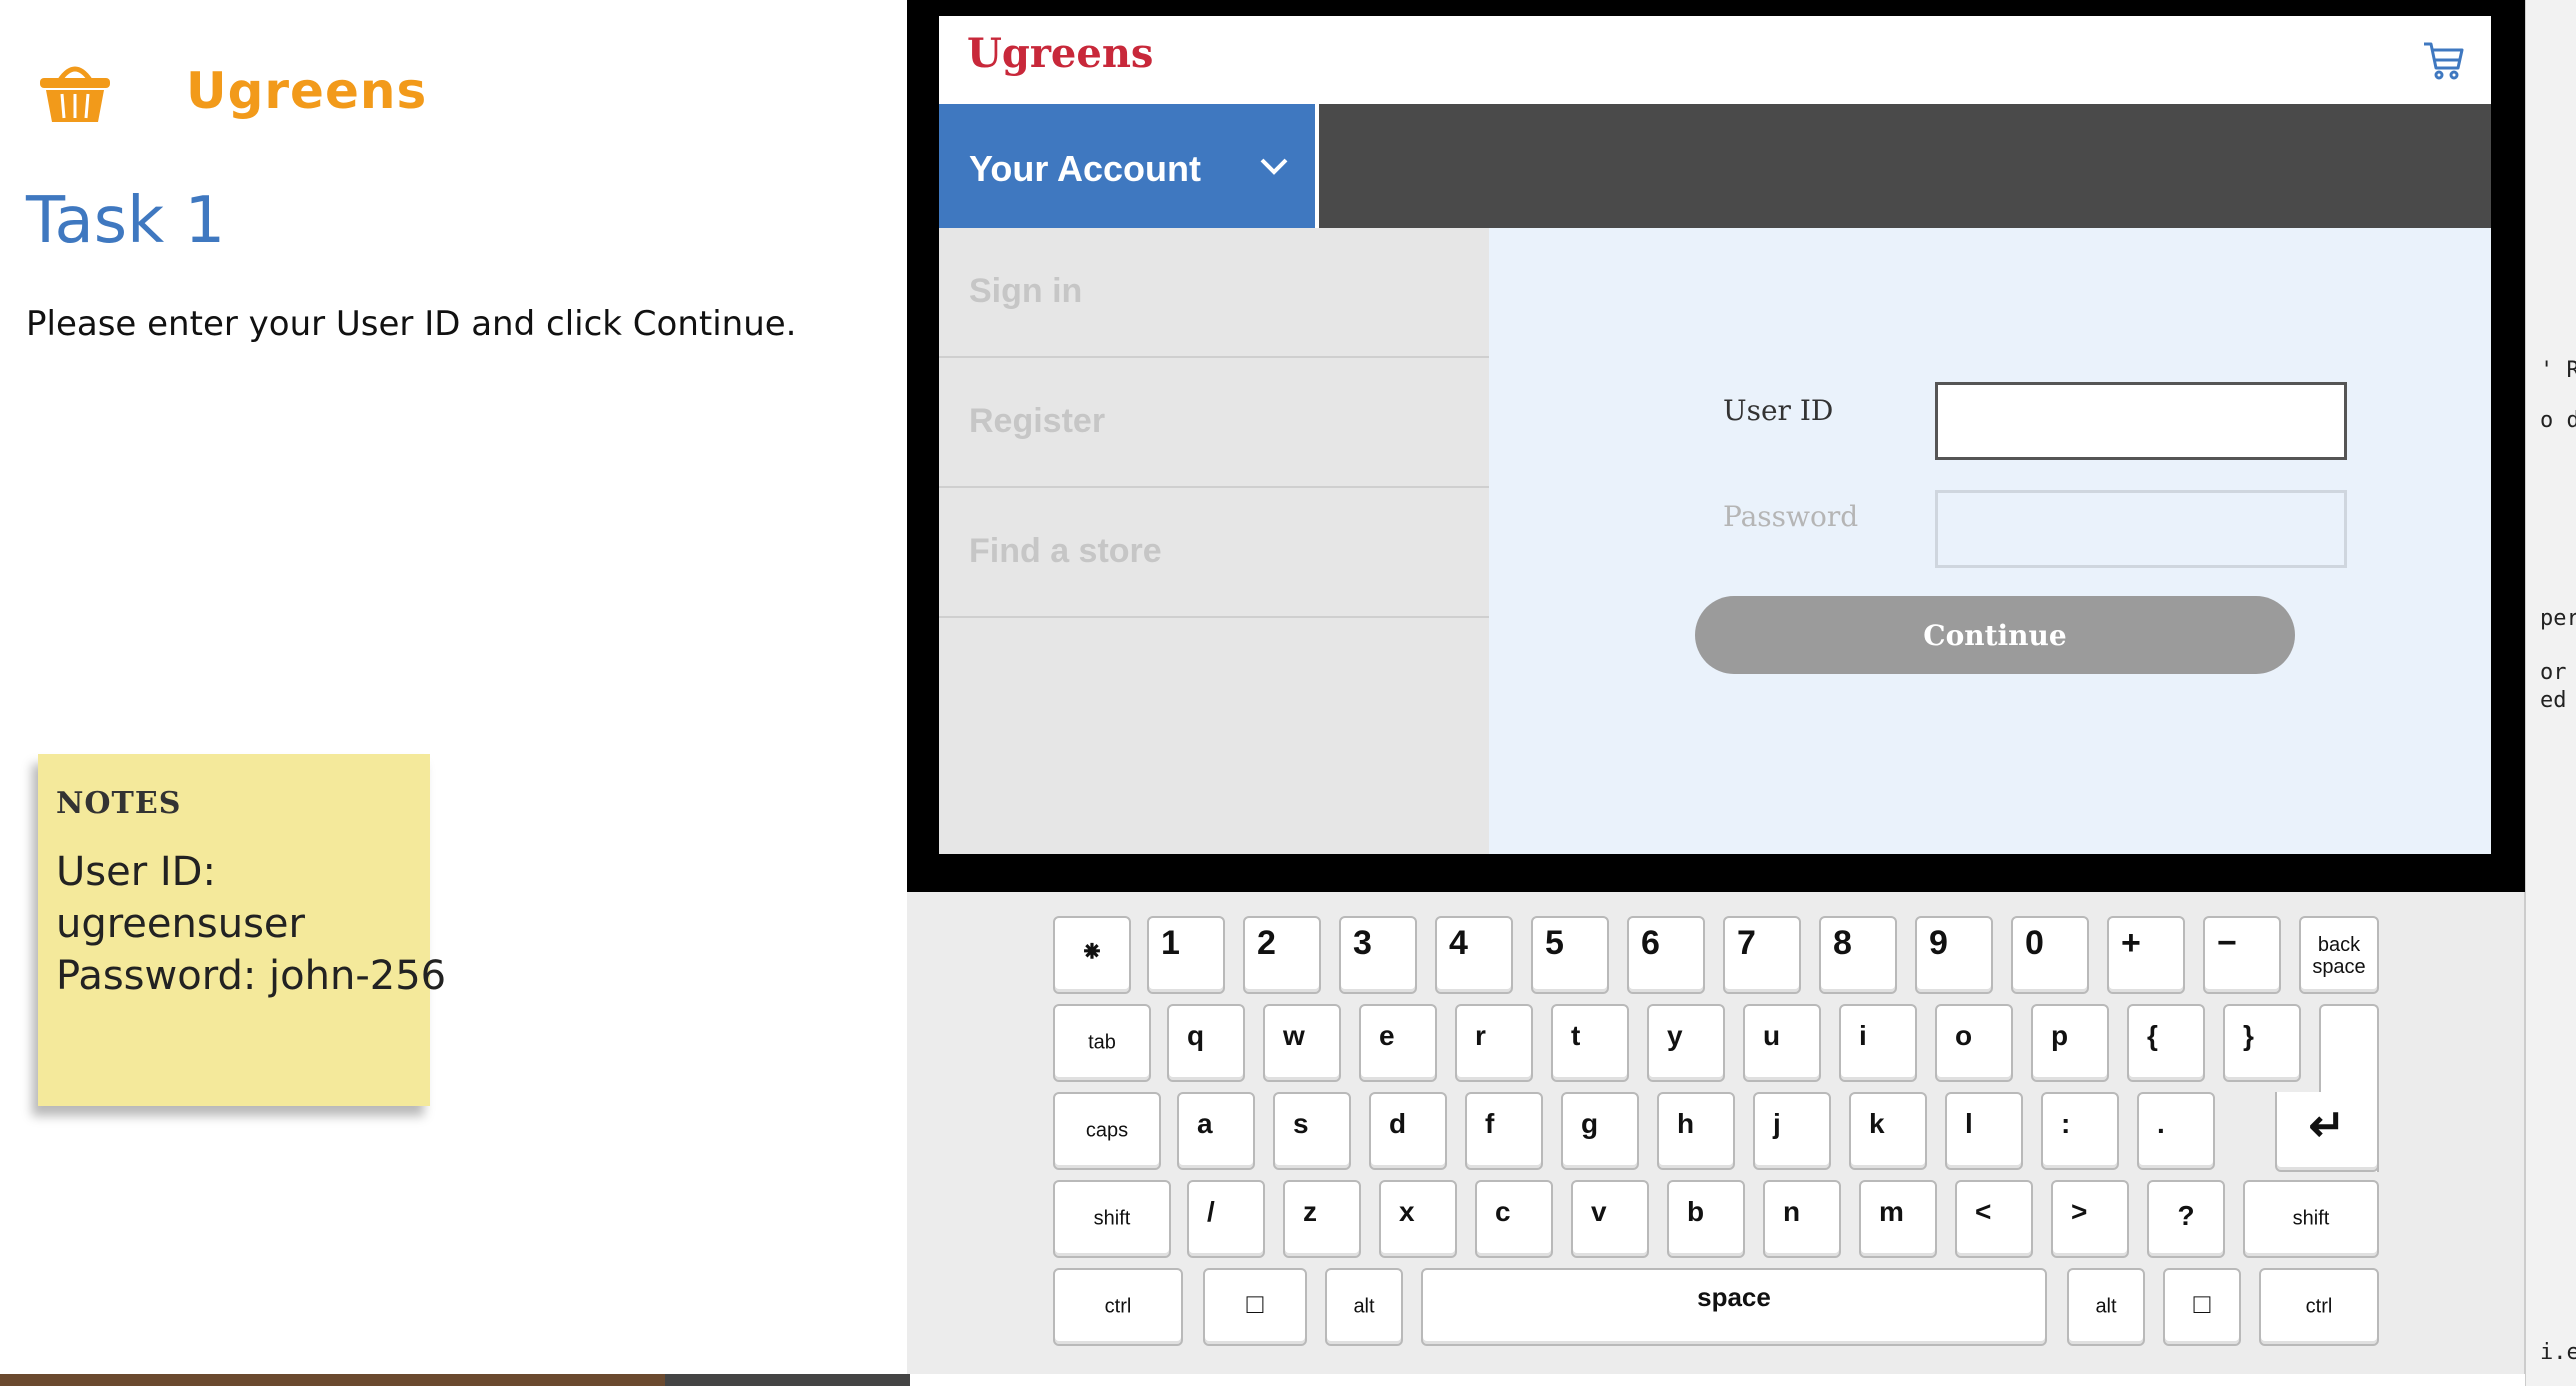 This screenshot has width=2576, height=1386. What do you see at coordinates (1983, 1211) in the screenshot?
I see `key-label: <` at bounding box center [1983, 1211].